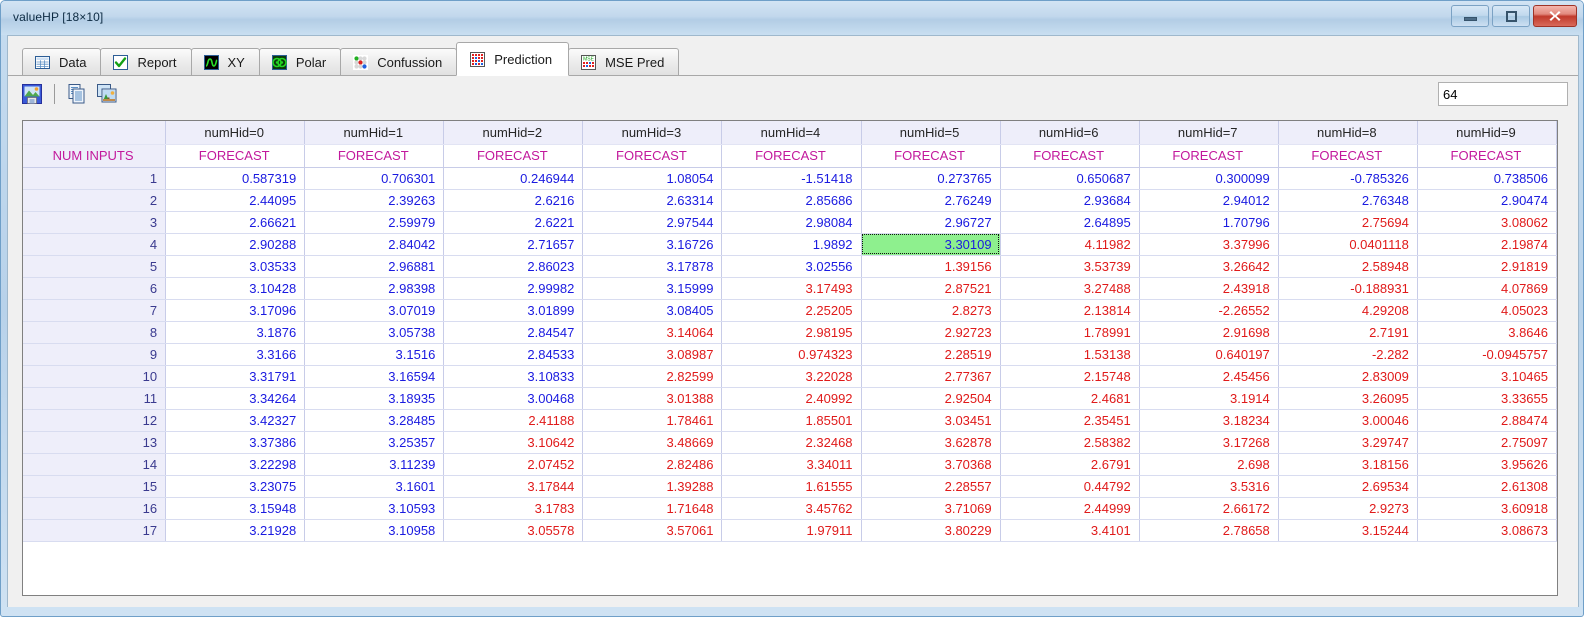 Image resolution: width=1584 pixels, height=617 pixels. What do you see at coordinates (513, 244) in the screenshot?
I see `forecast-cell: 2.71657` at bounding box center [513, 244].